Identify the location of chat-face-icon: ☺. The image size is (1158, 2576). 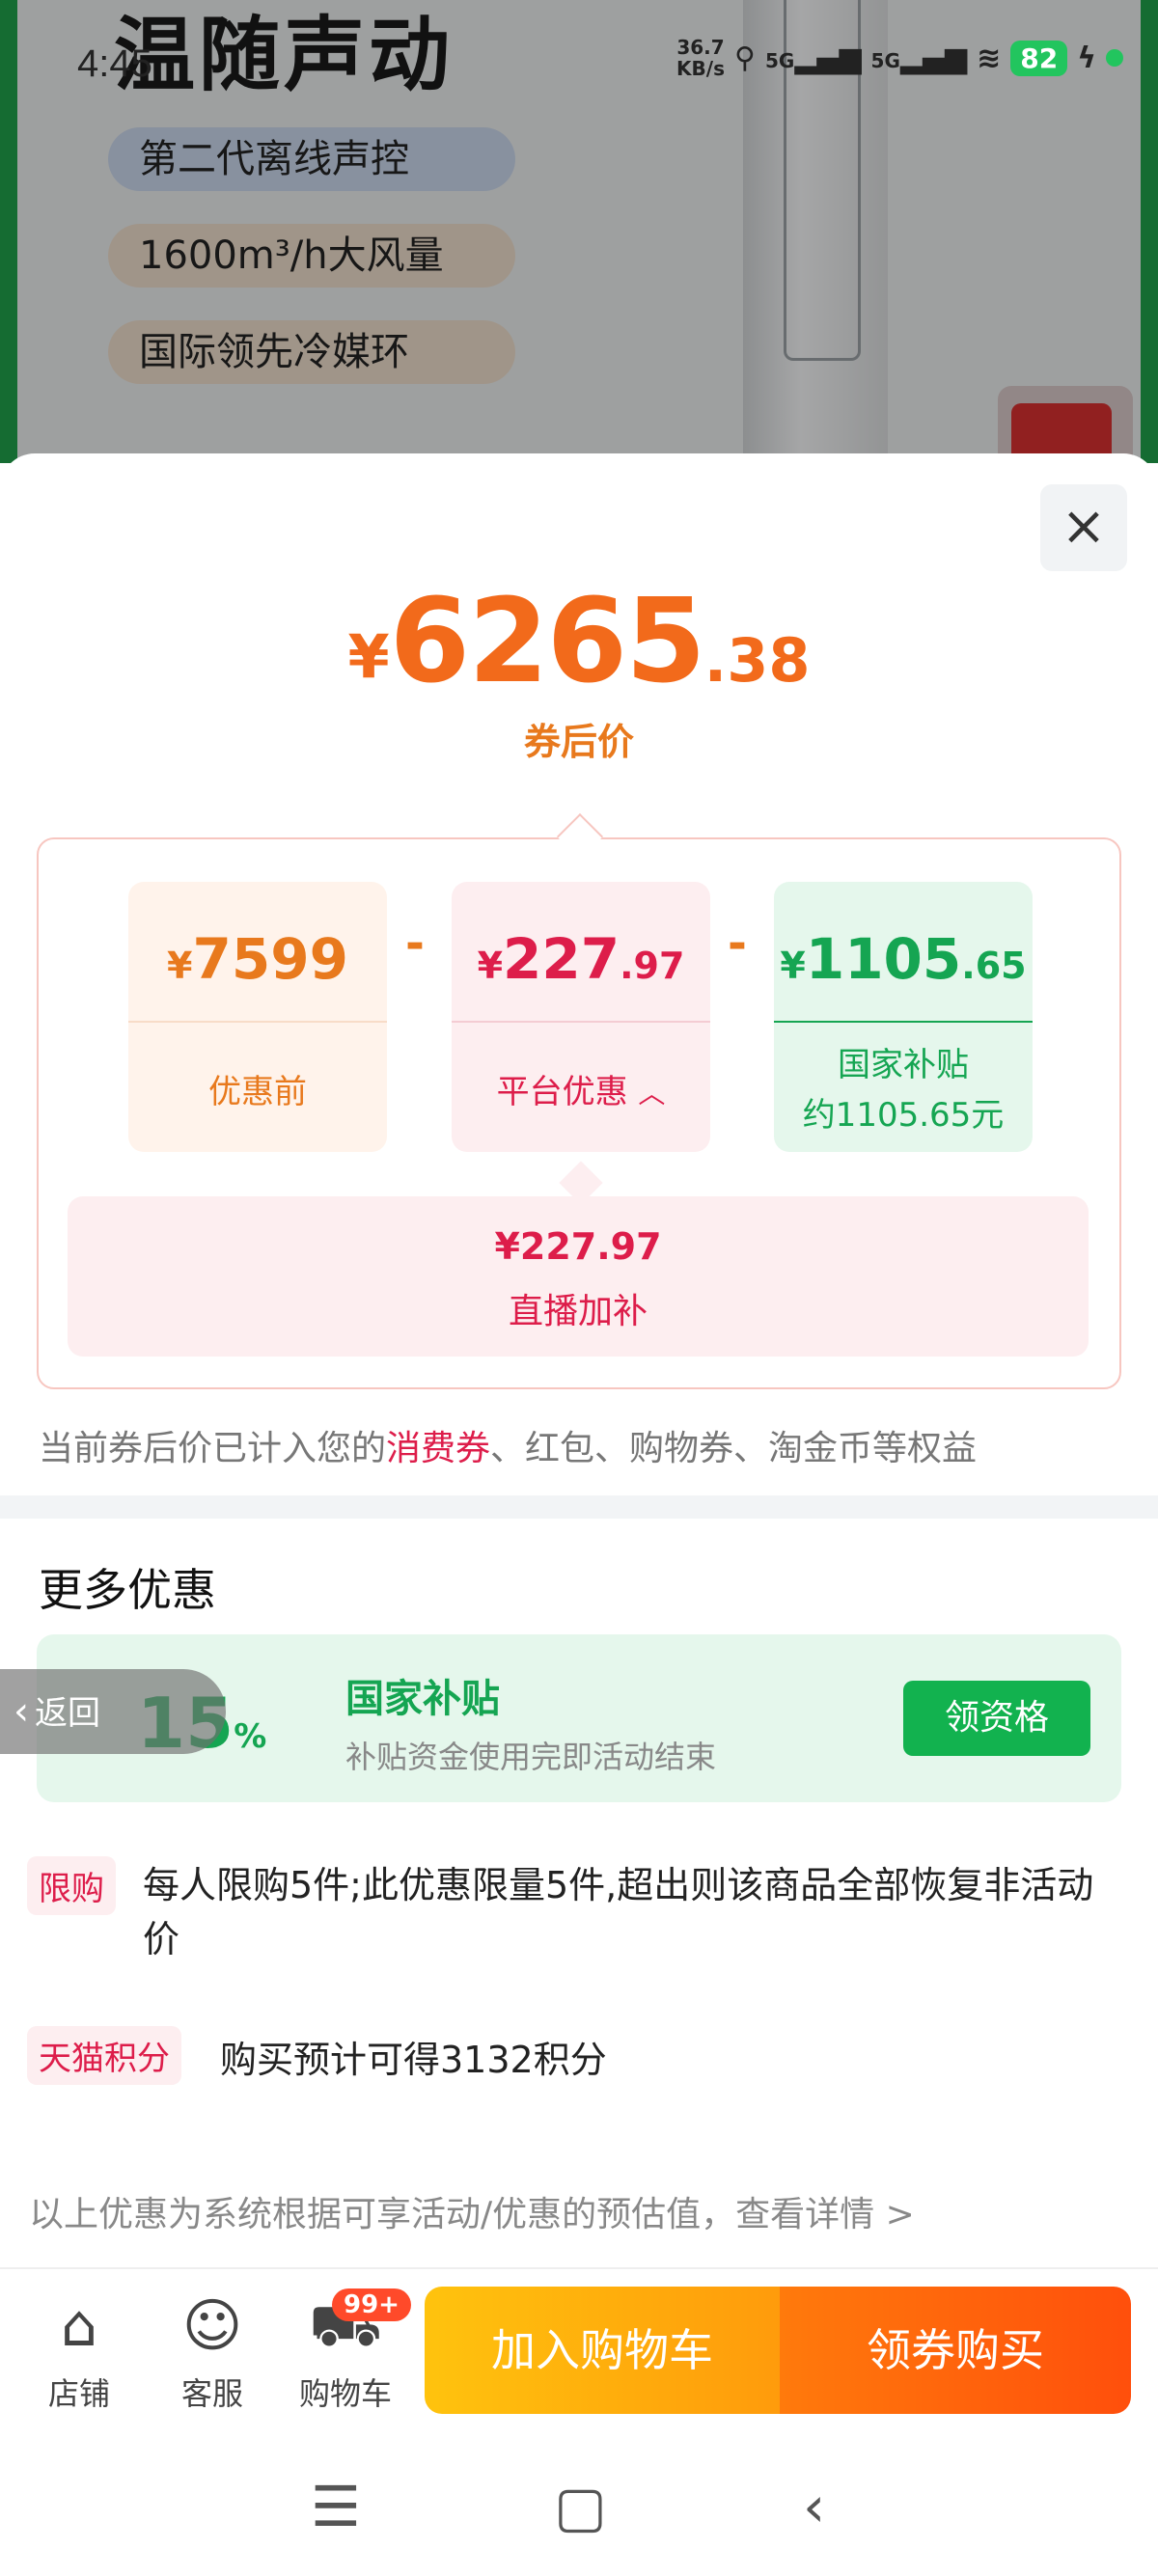
(212, 2326).